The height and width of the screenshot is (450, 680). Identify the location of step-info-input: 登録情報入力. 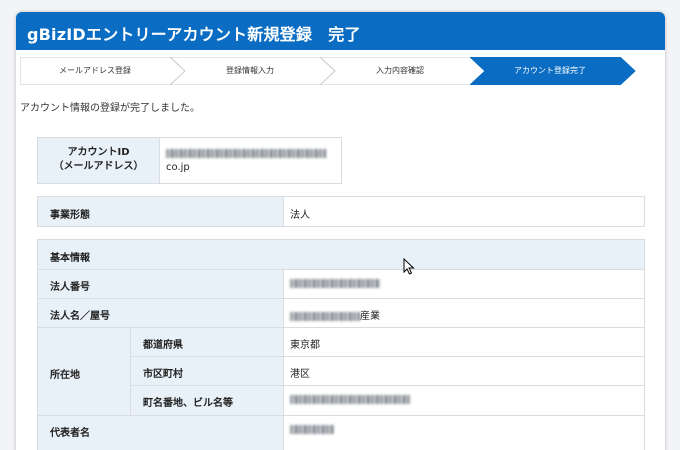
(253, 71).